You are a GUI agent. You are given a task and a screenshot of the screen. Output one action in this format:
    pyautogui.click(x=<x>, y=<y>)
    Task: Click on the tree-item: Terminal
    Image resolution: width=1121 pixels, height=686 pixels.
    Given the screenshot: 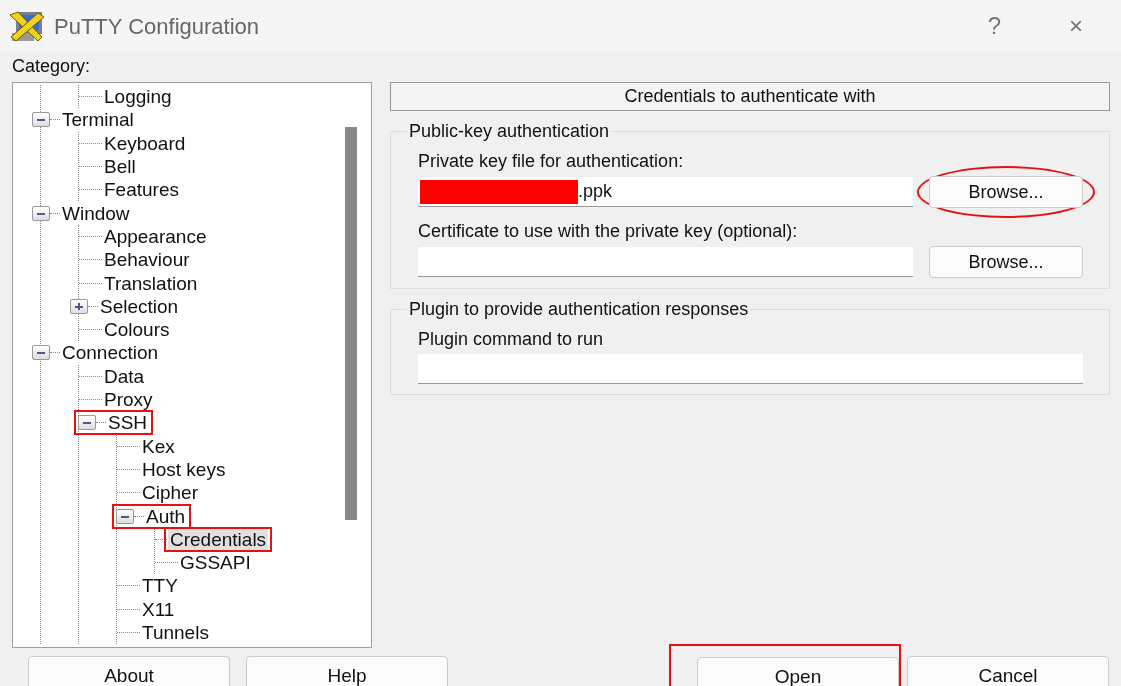 What is the action you would take?
    pyautogui.click(x=98, y=120)
    